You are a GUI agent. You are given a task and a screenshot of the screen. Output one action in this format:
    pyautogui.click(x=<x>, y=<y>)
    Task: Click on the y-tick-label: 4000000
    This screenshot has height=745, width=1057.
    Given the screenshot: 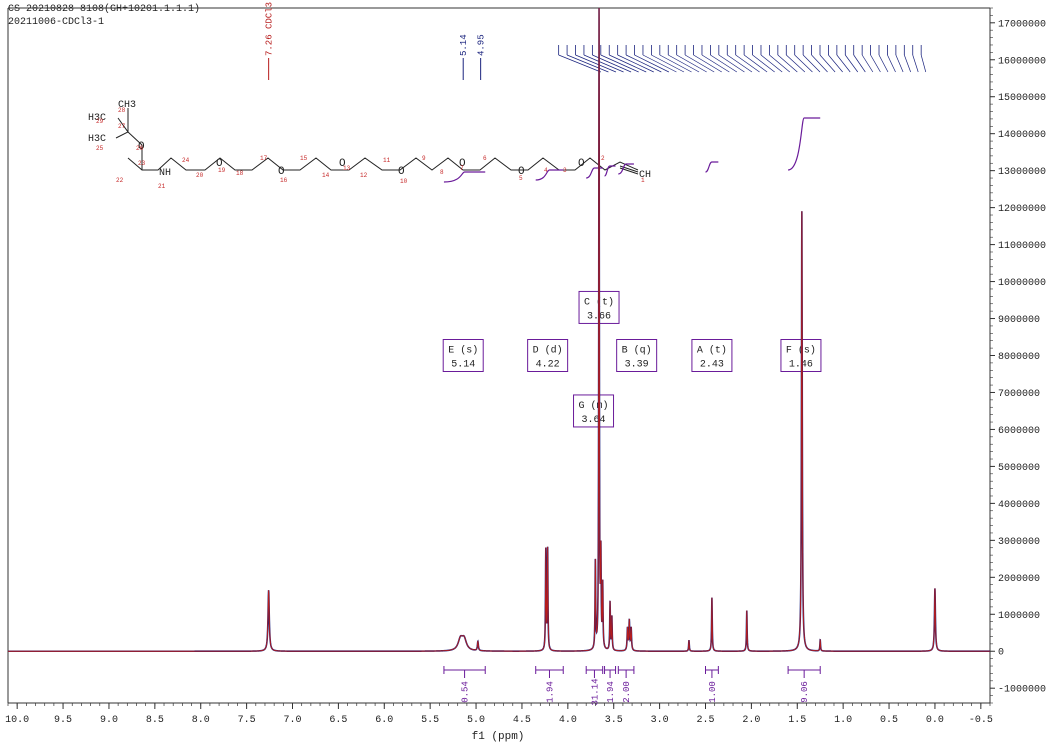 What is the action you would take?
    pyautogui.click(x=1019, y=505)
    